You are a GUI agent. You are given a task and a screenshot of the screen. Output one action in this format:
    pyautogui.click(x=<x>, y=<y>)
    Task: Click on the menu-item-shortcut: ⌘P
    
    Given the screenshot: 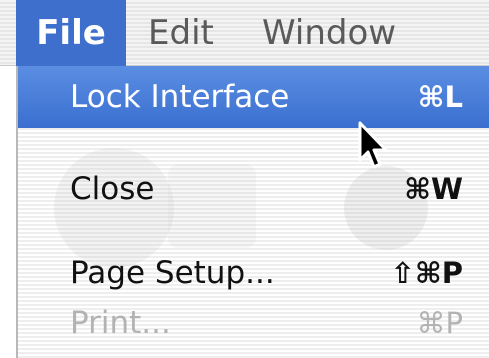 What is the action you would take?
    pyautogui.click(x=440, y=323)
    